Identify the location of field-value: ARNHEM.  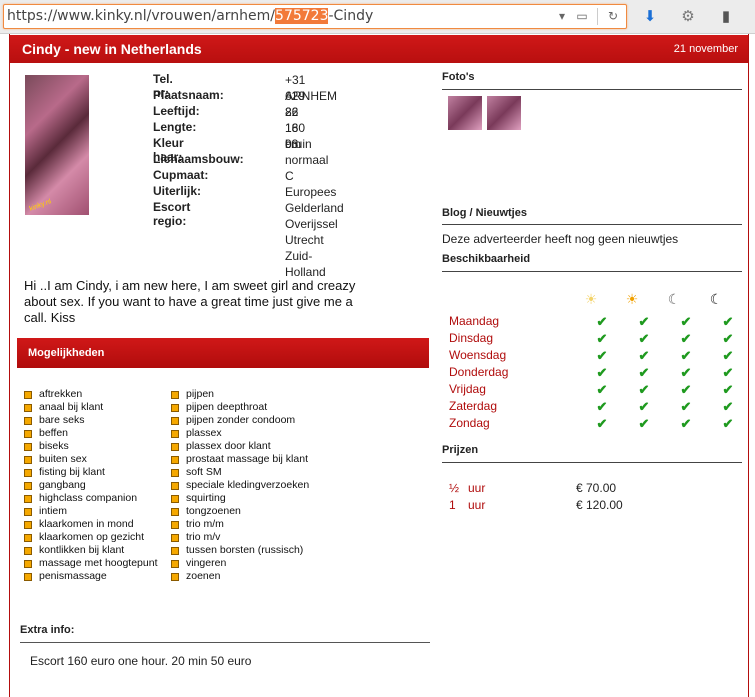
(311, 96).